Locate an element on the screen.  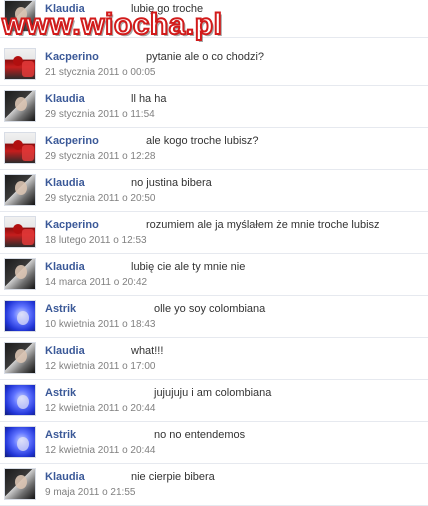
timestamp: 21 stycznia 2011 o 00:05 is located at coordinates (100, 72).